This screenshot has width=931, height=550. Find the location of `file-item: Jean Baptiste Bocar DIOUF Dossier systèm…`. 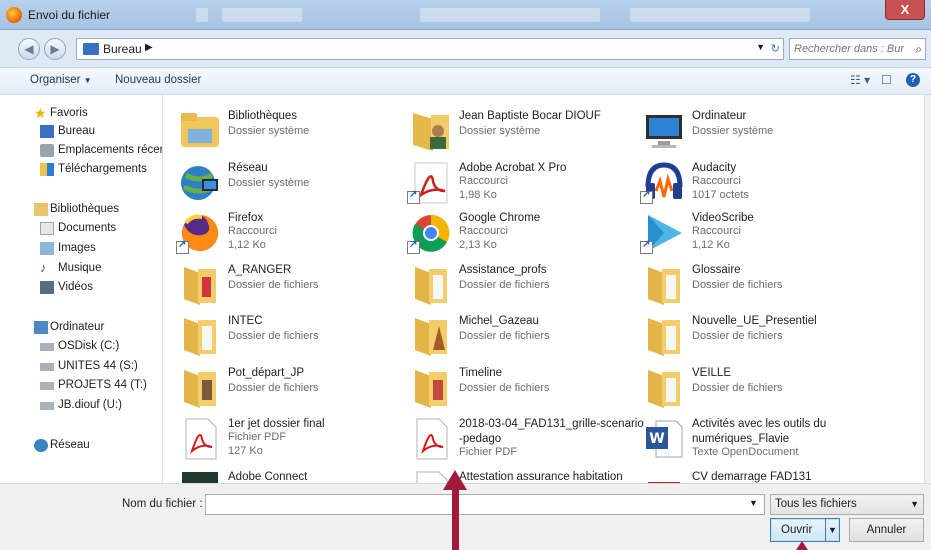

file-item: Jean Baptiste Bocar DIOUF Dossier systèm… is located at coordinates (512, 132).